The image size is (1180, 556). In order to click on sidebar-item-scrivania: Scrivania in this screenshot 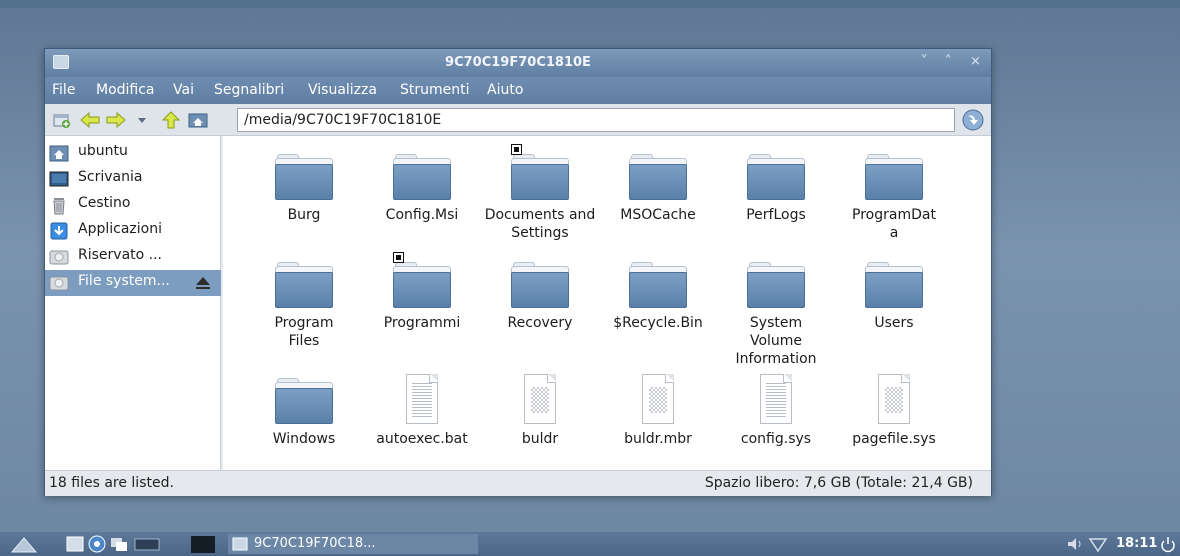, I will do `click(133, 179)`.